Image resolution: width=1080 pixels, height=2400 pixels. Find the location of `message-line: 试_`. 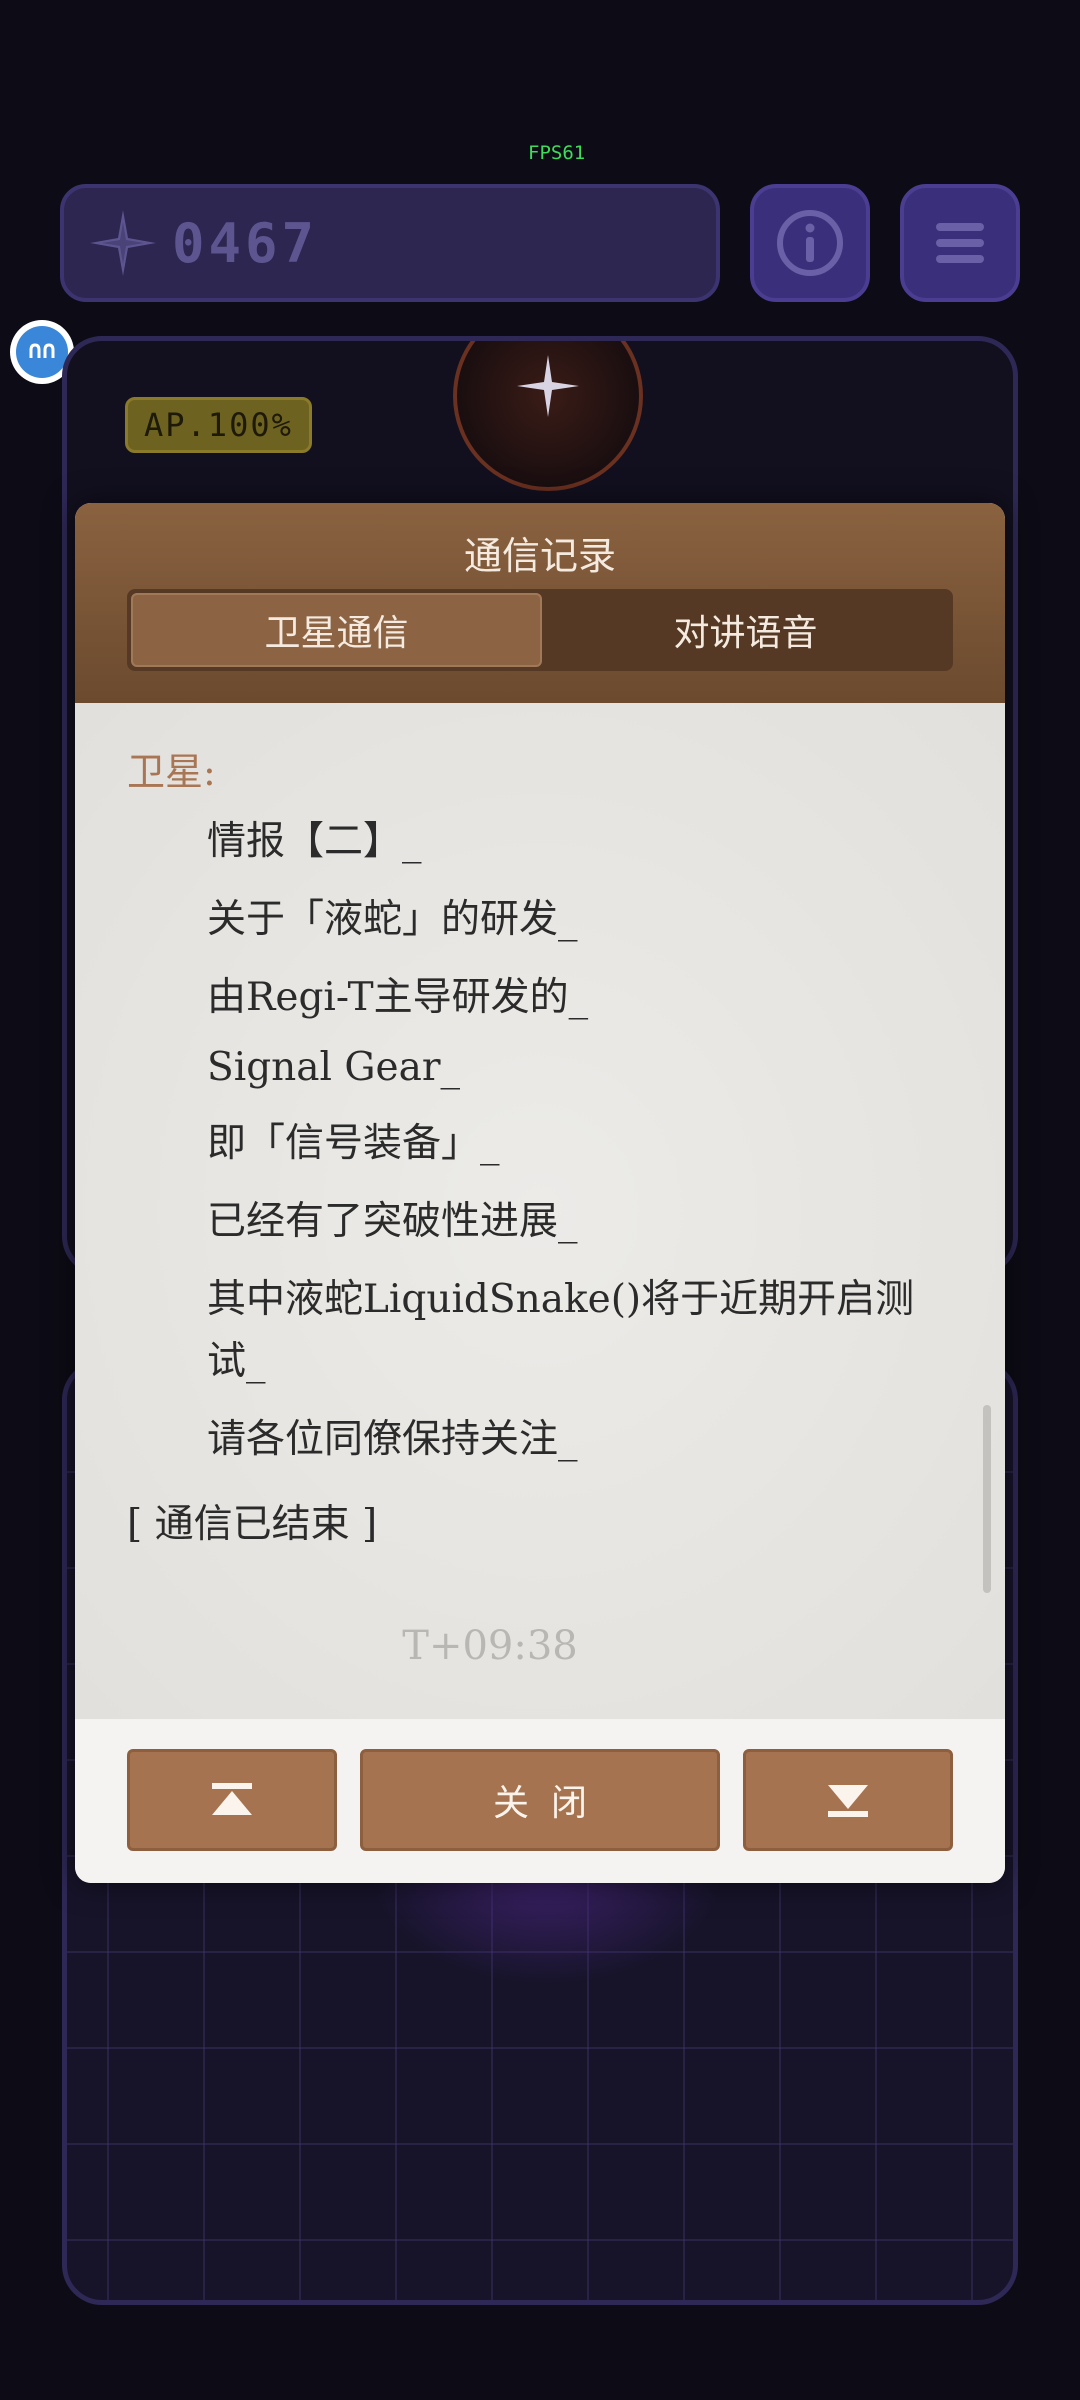

message-line: 试_ is located at coordinates (236, 1361).